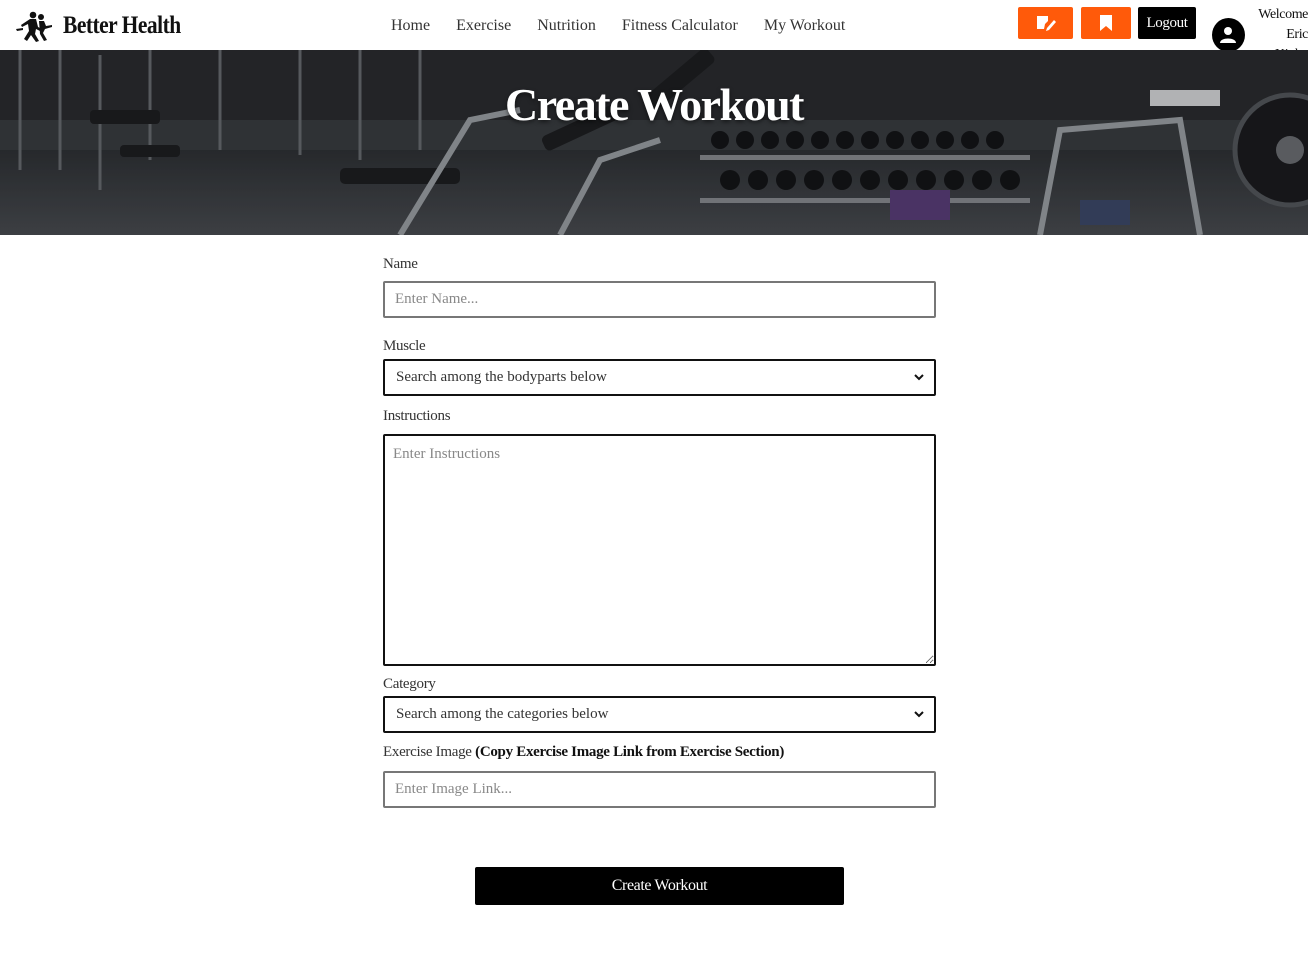  I want to click on category-label: Category, so click(409, 684).